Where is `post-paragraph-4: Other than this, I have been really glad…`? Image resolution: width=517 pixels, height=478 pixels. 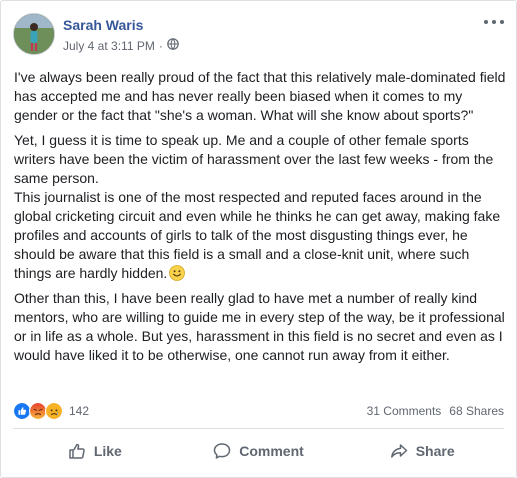 post-paragraph-4: Other than this, I have been really glad… is located at coordinates (259, 326).